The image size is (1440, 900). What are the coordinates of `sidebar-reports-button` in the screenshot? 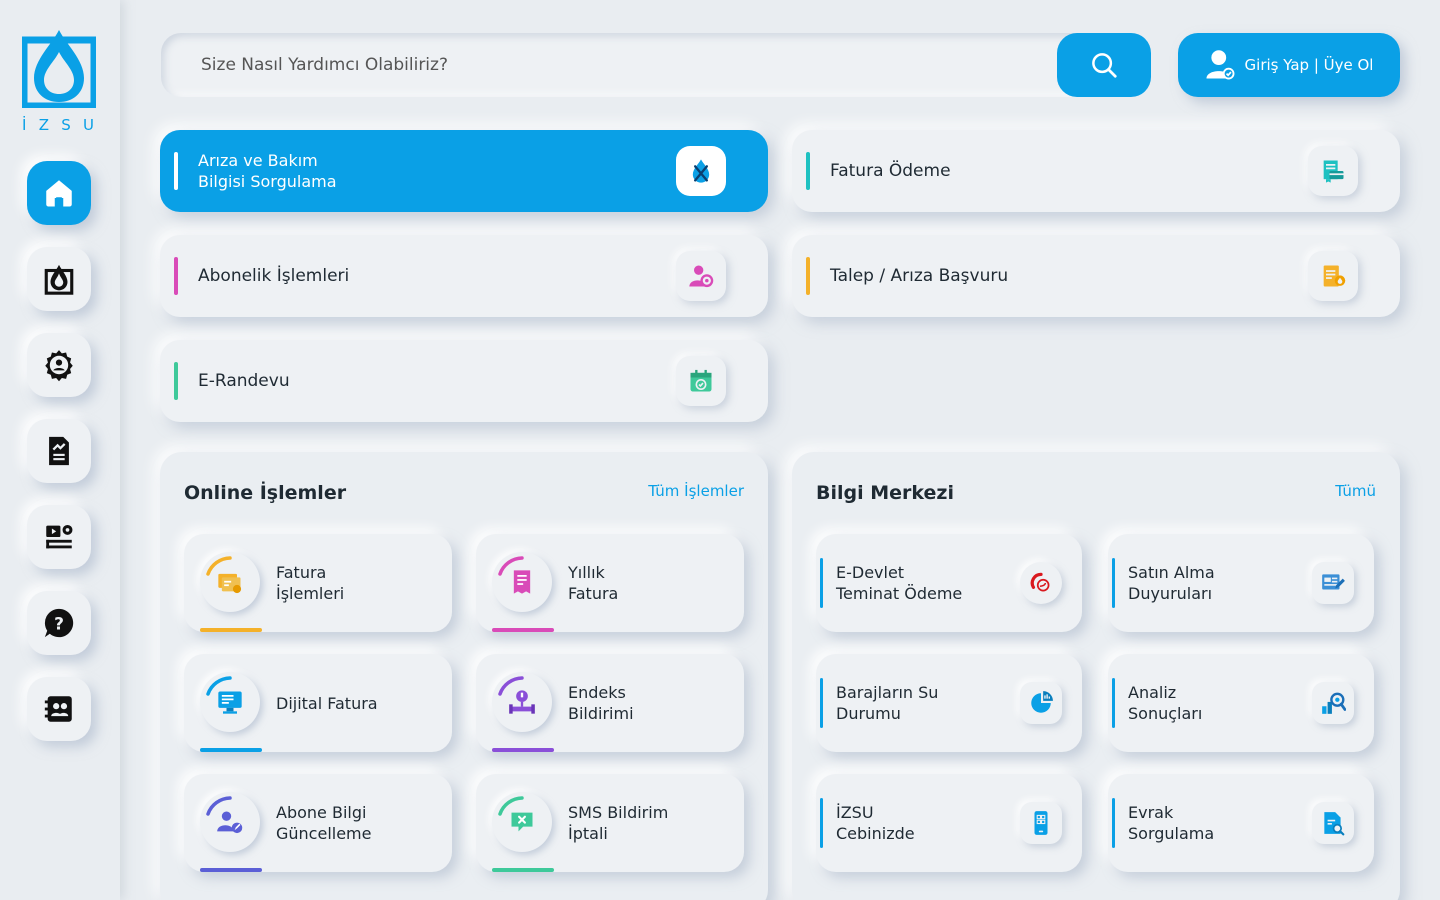 It's located at (59, 451).